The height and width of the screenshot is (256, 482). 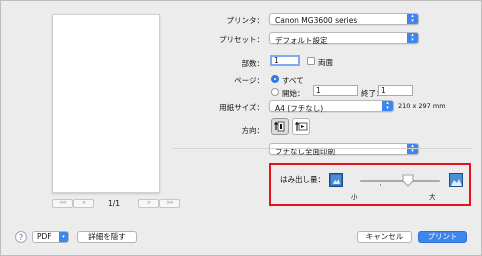 I want to click on last-page-button: >>, so click(x=169, y=203).